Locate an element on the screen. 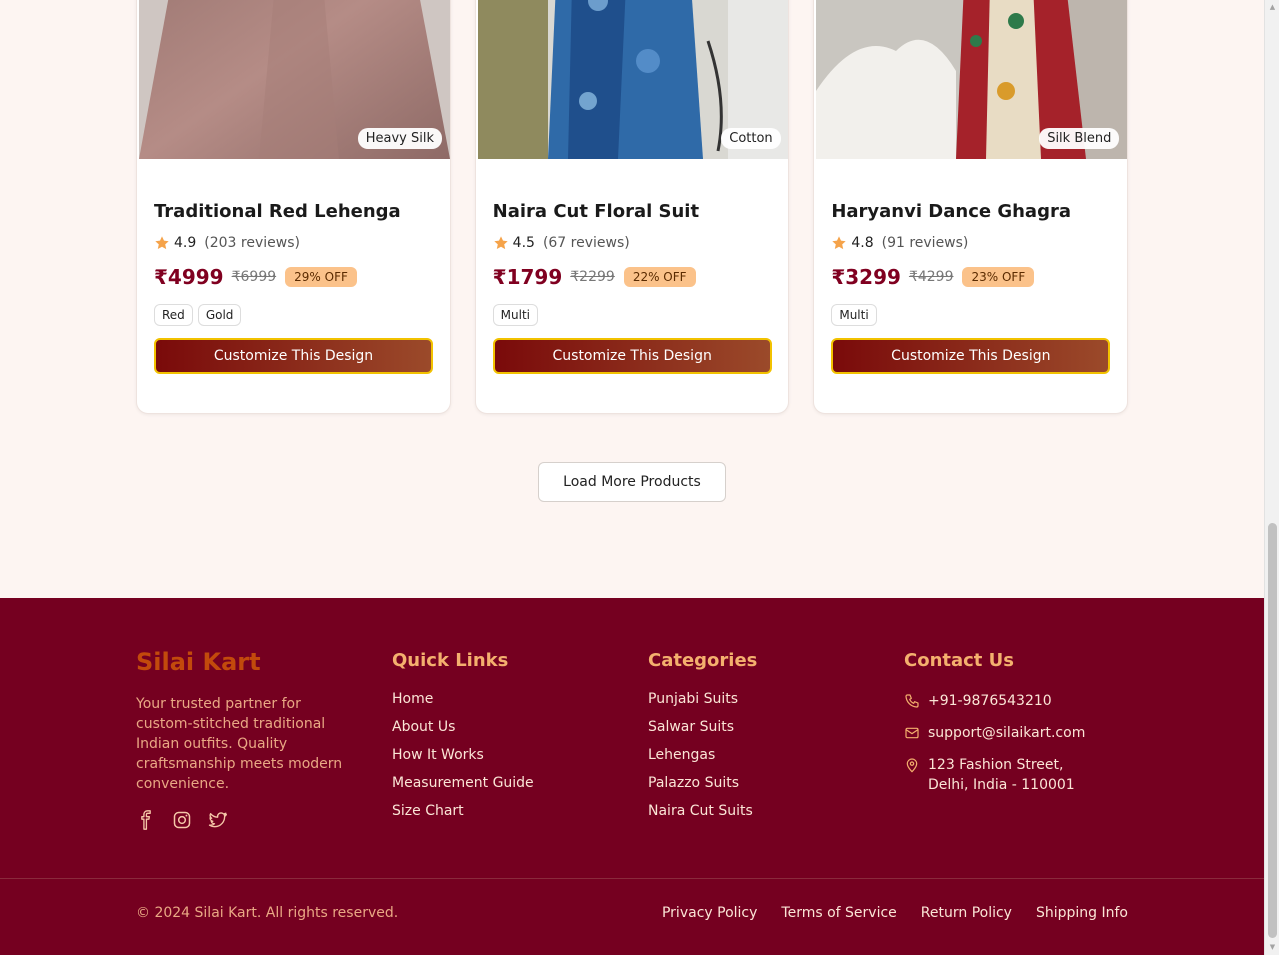 The height and width of the screenshot is (955, 1279). footer-link-home: Home is located at coordinates (463, 704).